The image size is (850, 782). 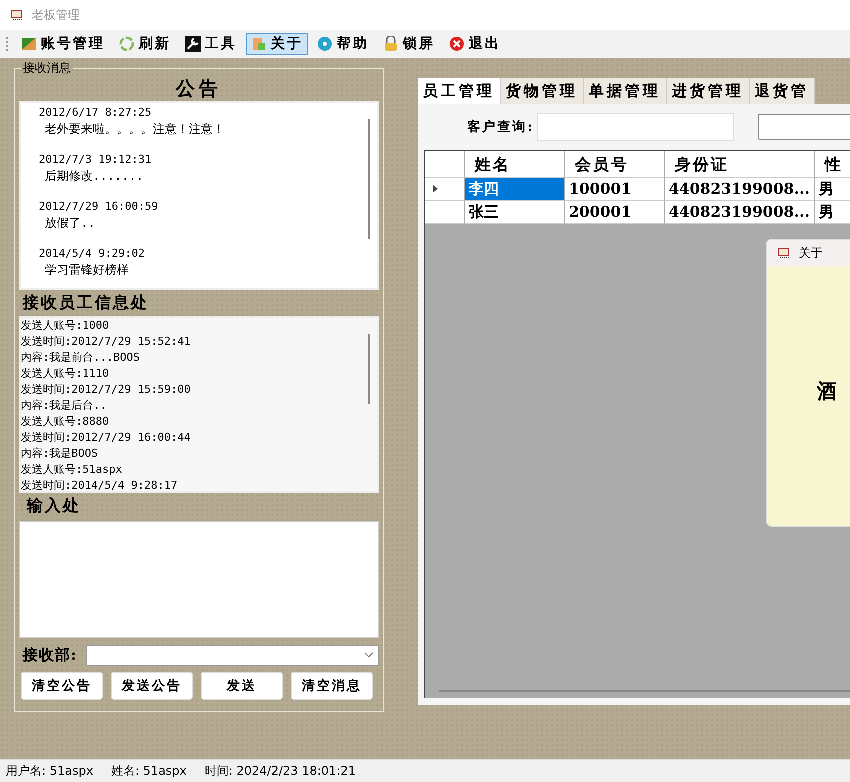 What do you see at coordinates (127, 44) in the screenshot?
I see `refresh-icon` at bounding box center [127, 44].